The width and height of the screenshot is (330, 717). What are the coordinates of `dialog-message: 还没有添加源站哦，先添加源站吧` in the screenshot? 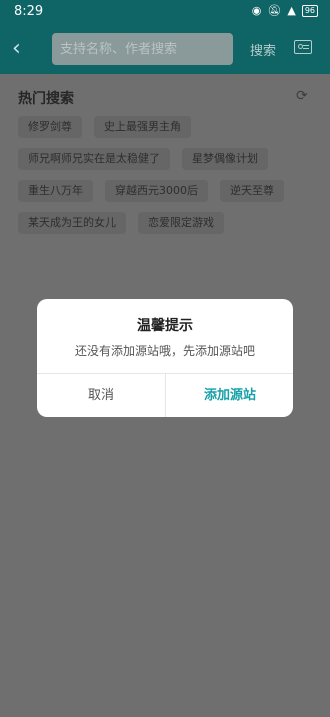 It's located at (164, 351).